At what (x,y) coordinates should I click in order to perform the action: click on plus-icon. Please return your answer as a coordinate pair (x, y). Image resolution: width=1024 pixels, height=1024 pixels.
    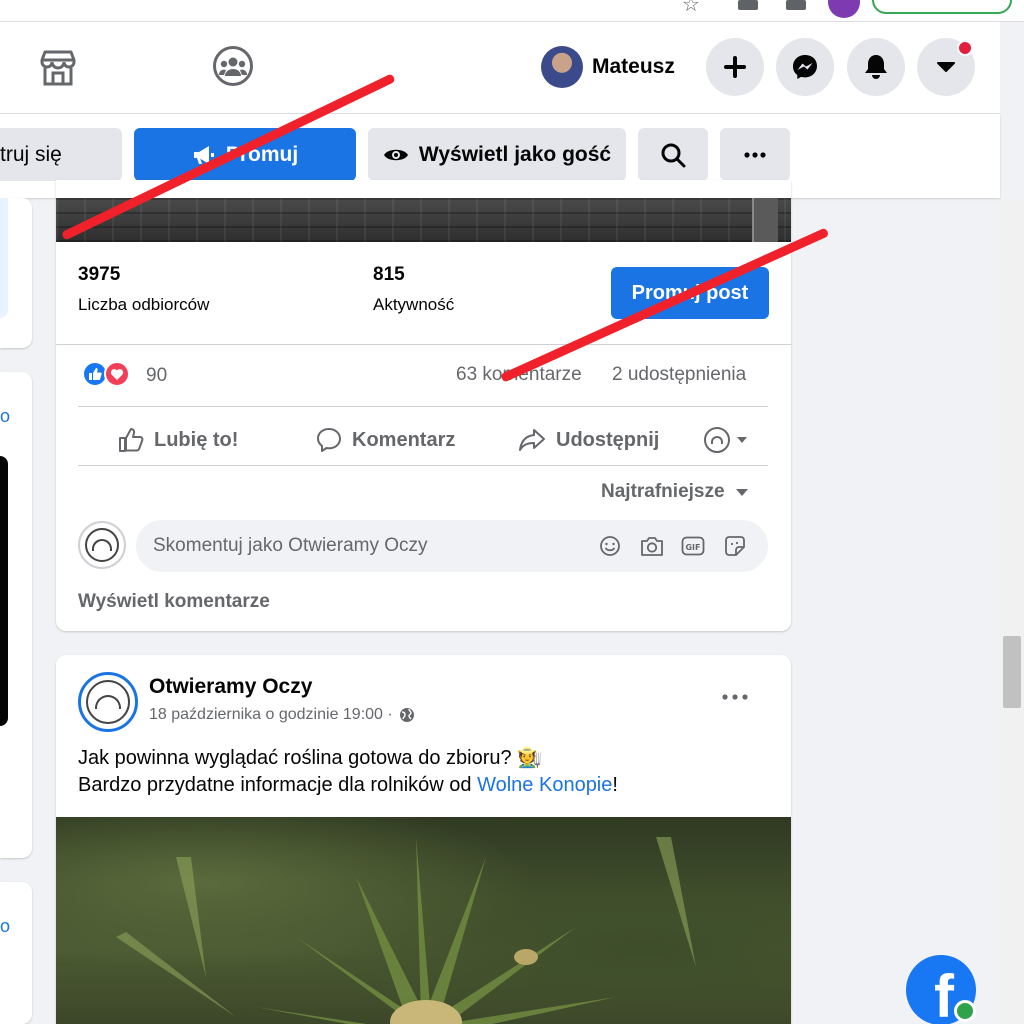
    Looking at the image, I should click on (735, 67).